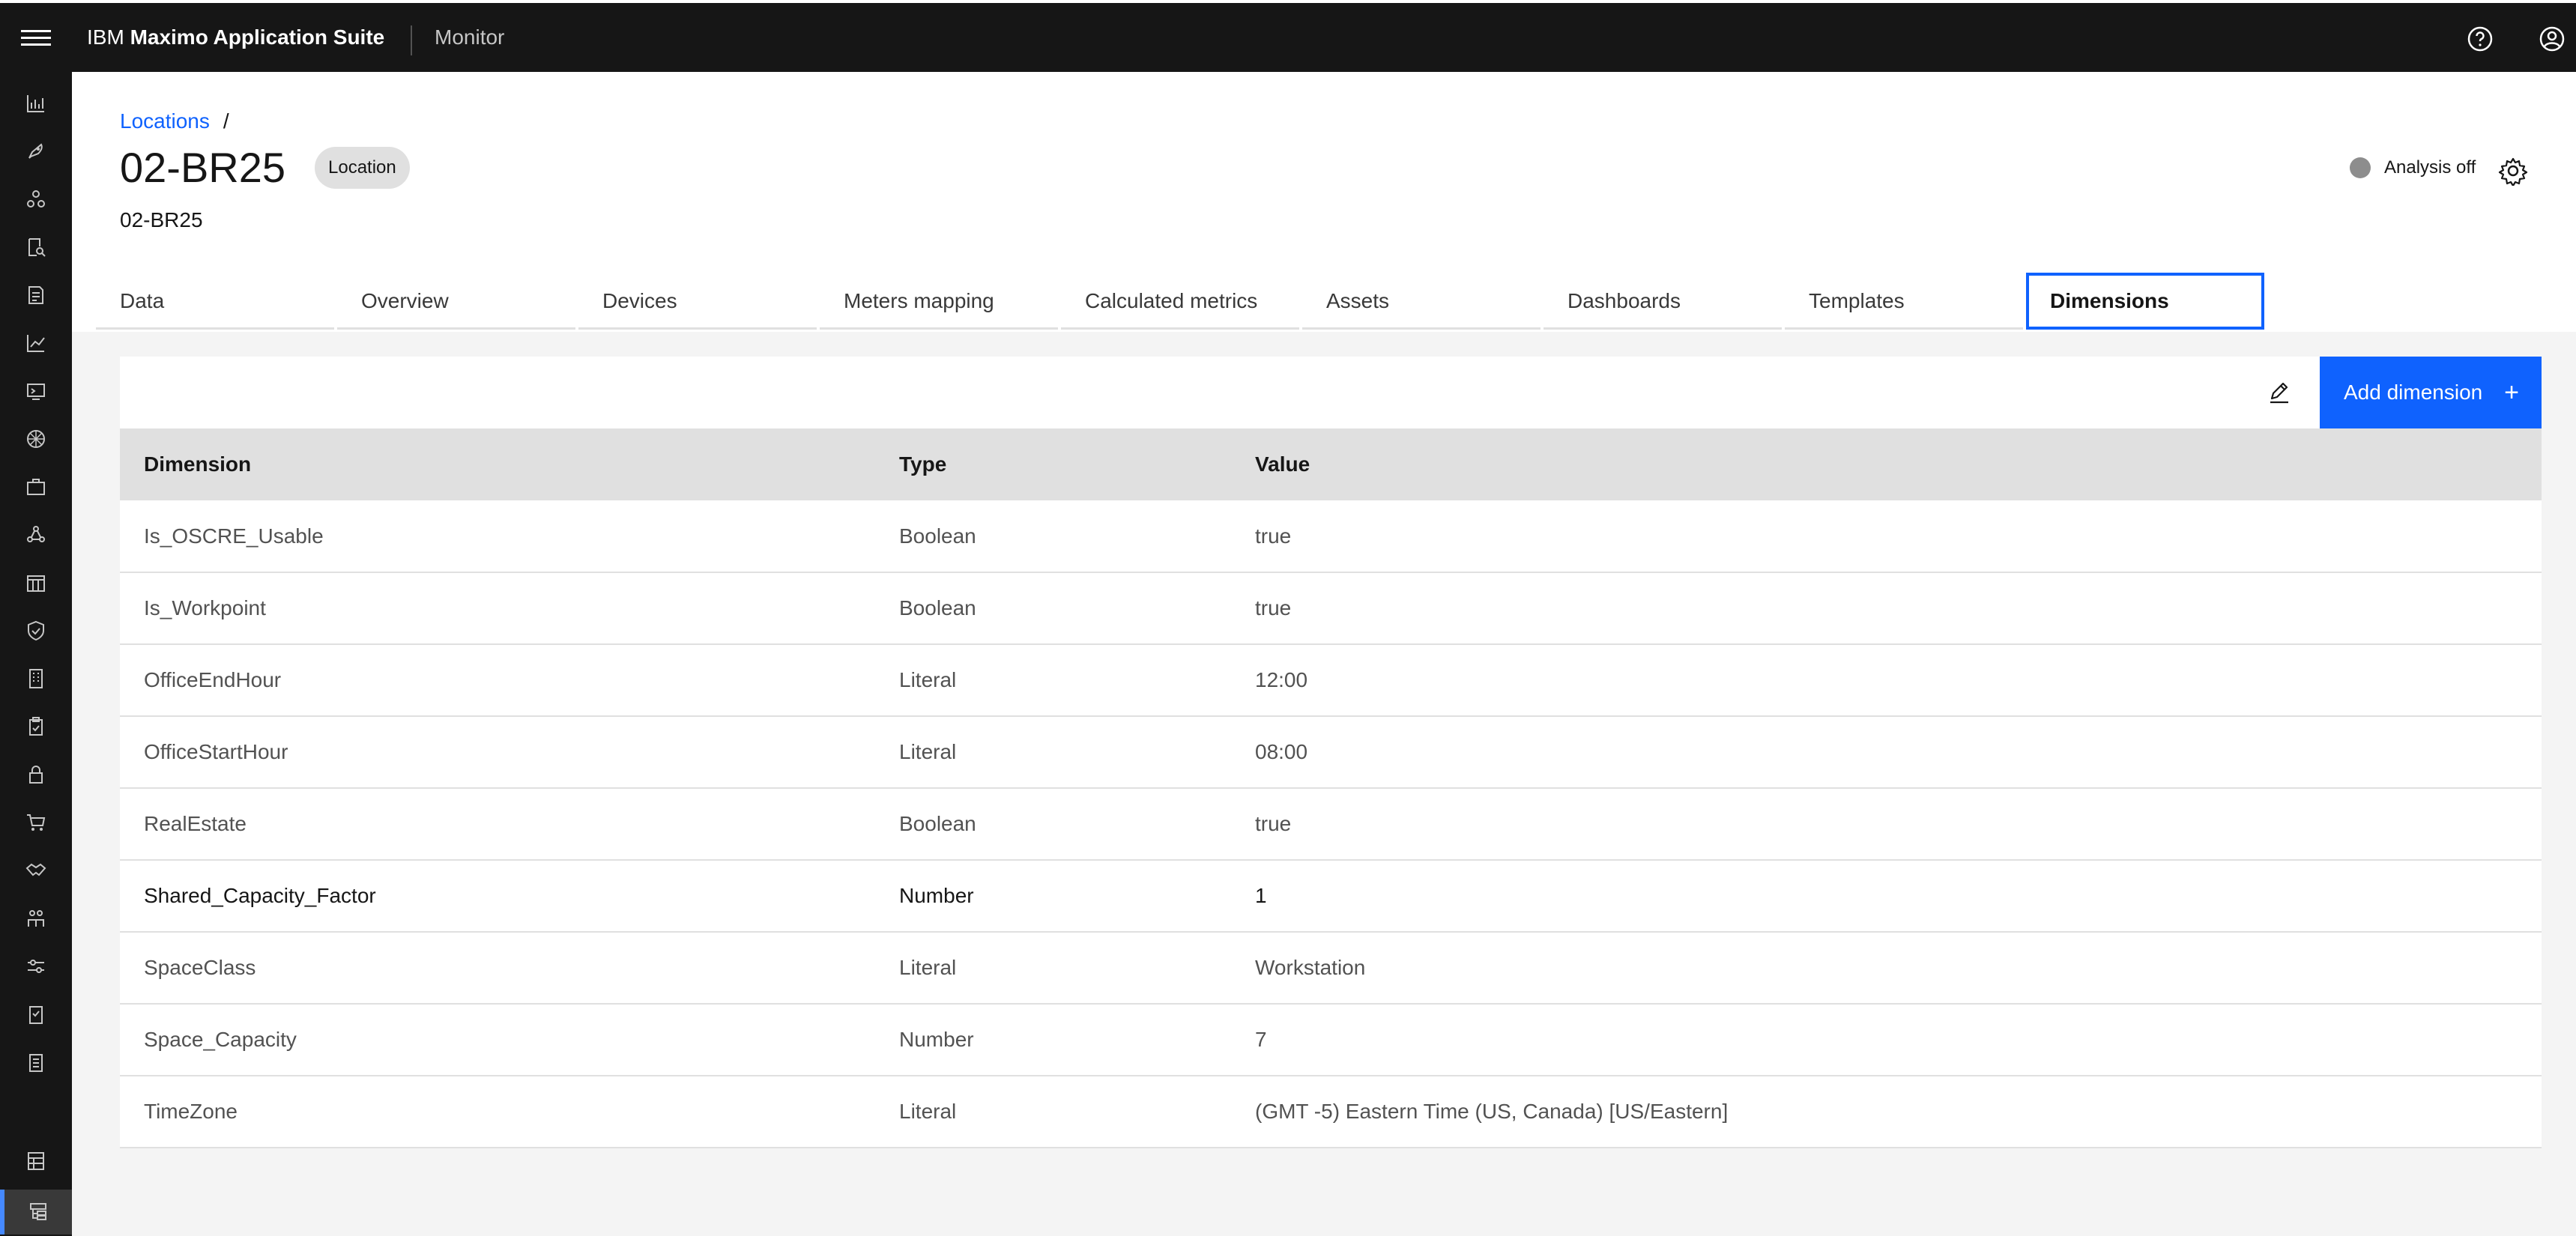  What do you see at coordinates (165, 121) in the screenshot?
I see `breadcrumb-locations-link: Locations` at bounding box center [165, 121].